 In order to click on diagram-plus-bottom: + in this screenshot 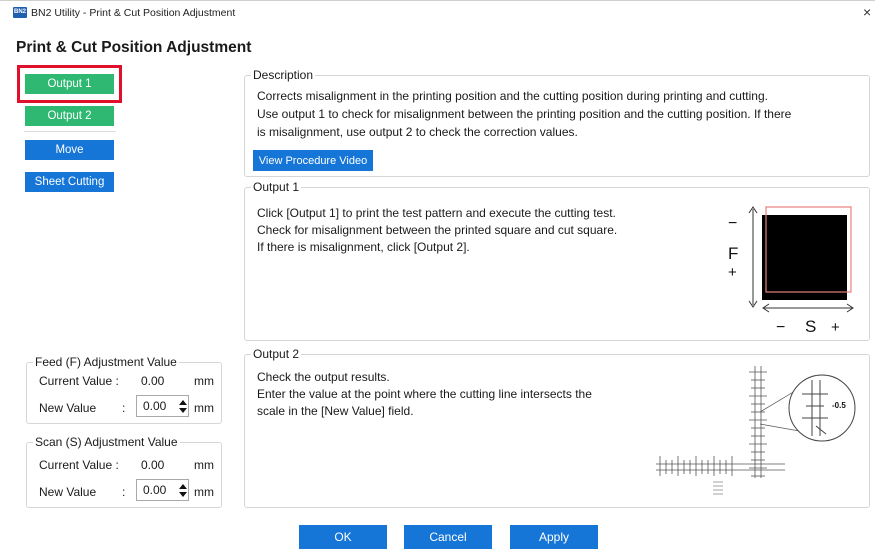, I will do `click(732, 272)`.